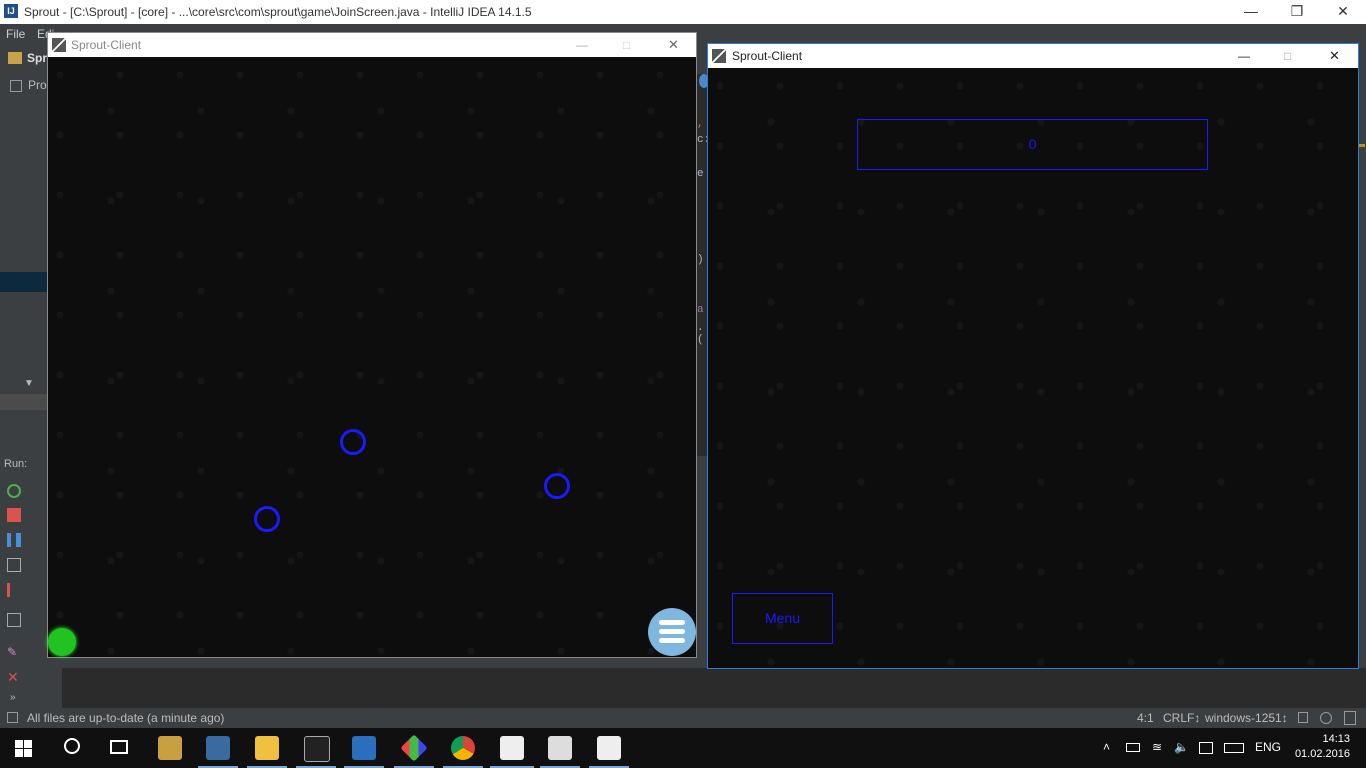  Describe the element at coordinates (1303, 717) in the screenshot. I see `lock-icon` at that location.